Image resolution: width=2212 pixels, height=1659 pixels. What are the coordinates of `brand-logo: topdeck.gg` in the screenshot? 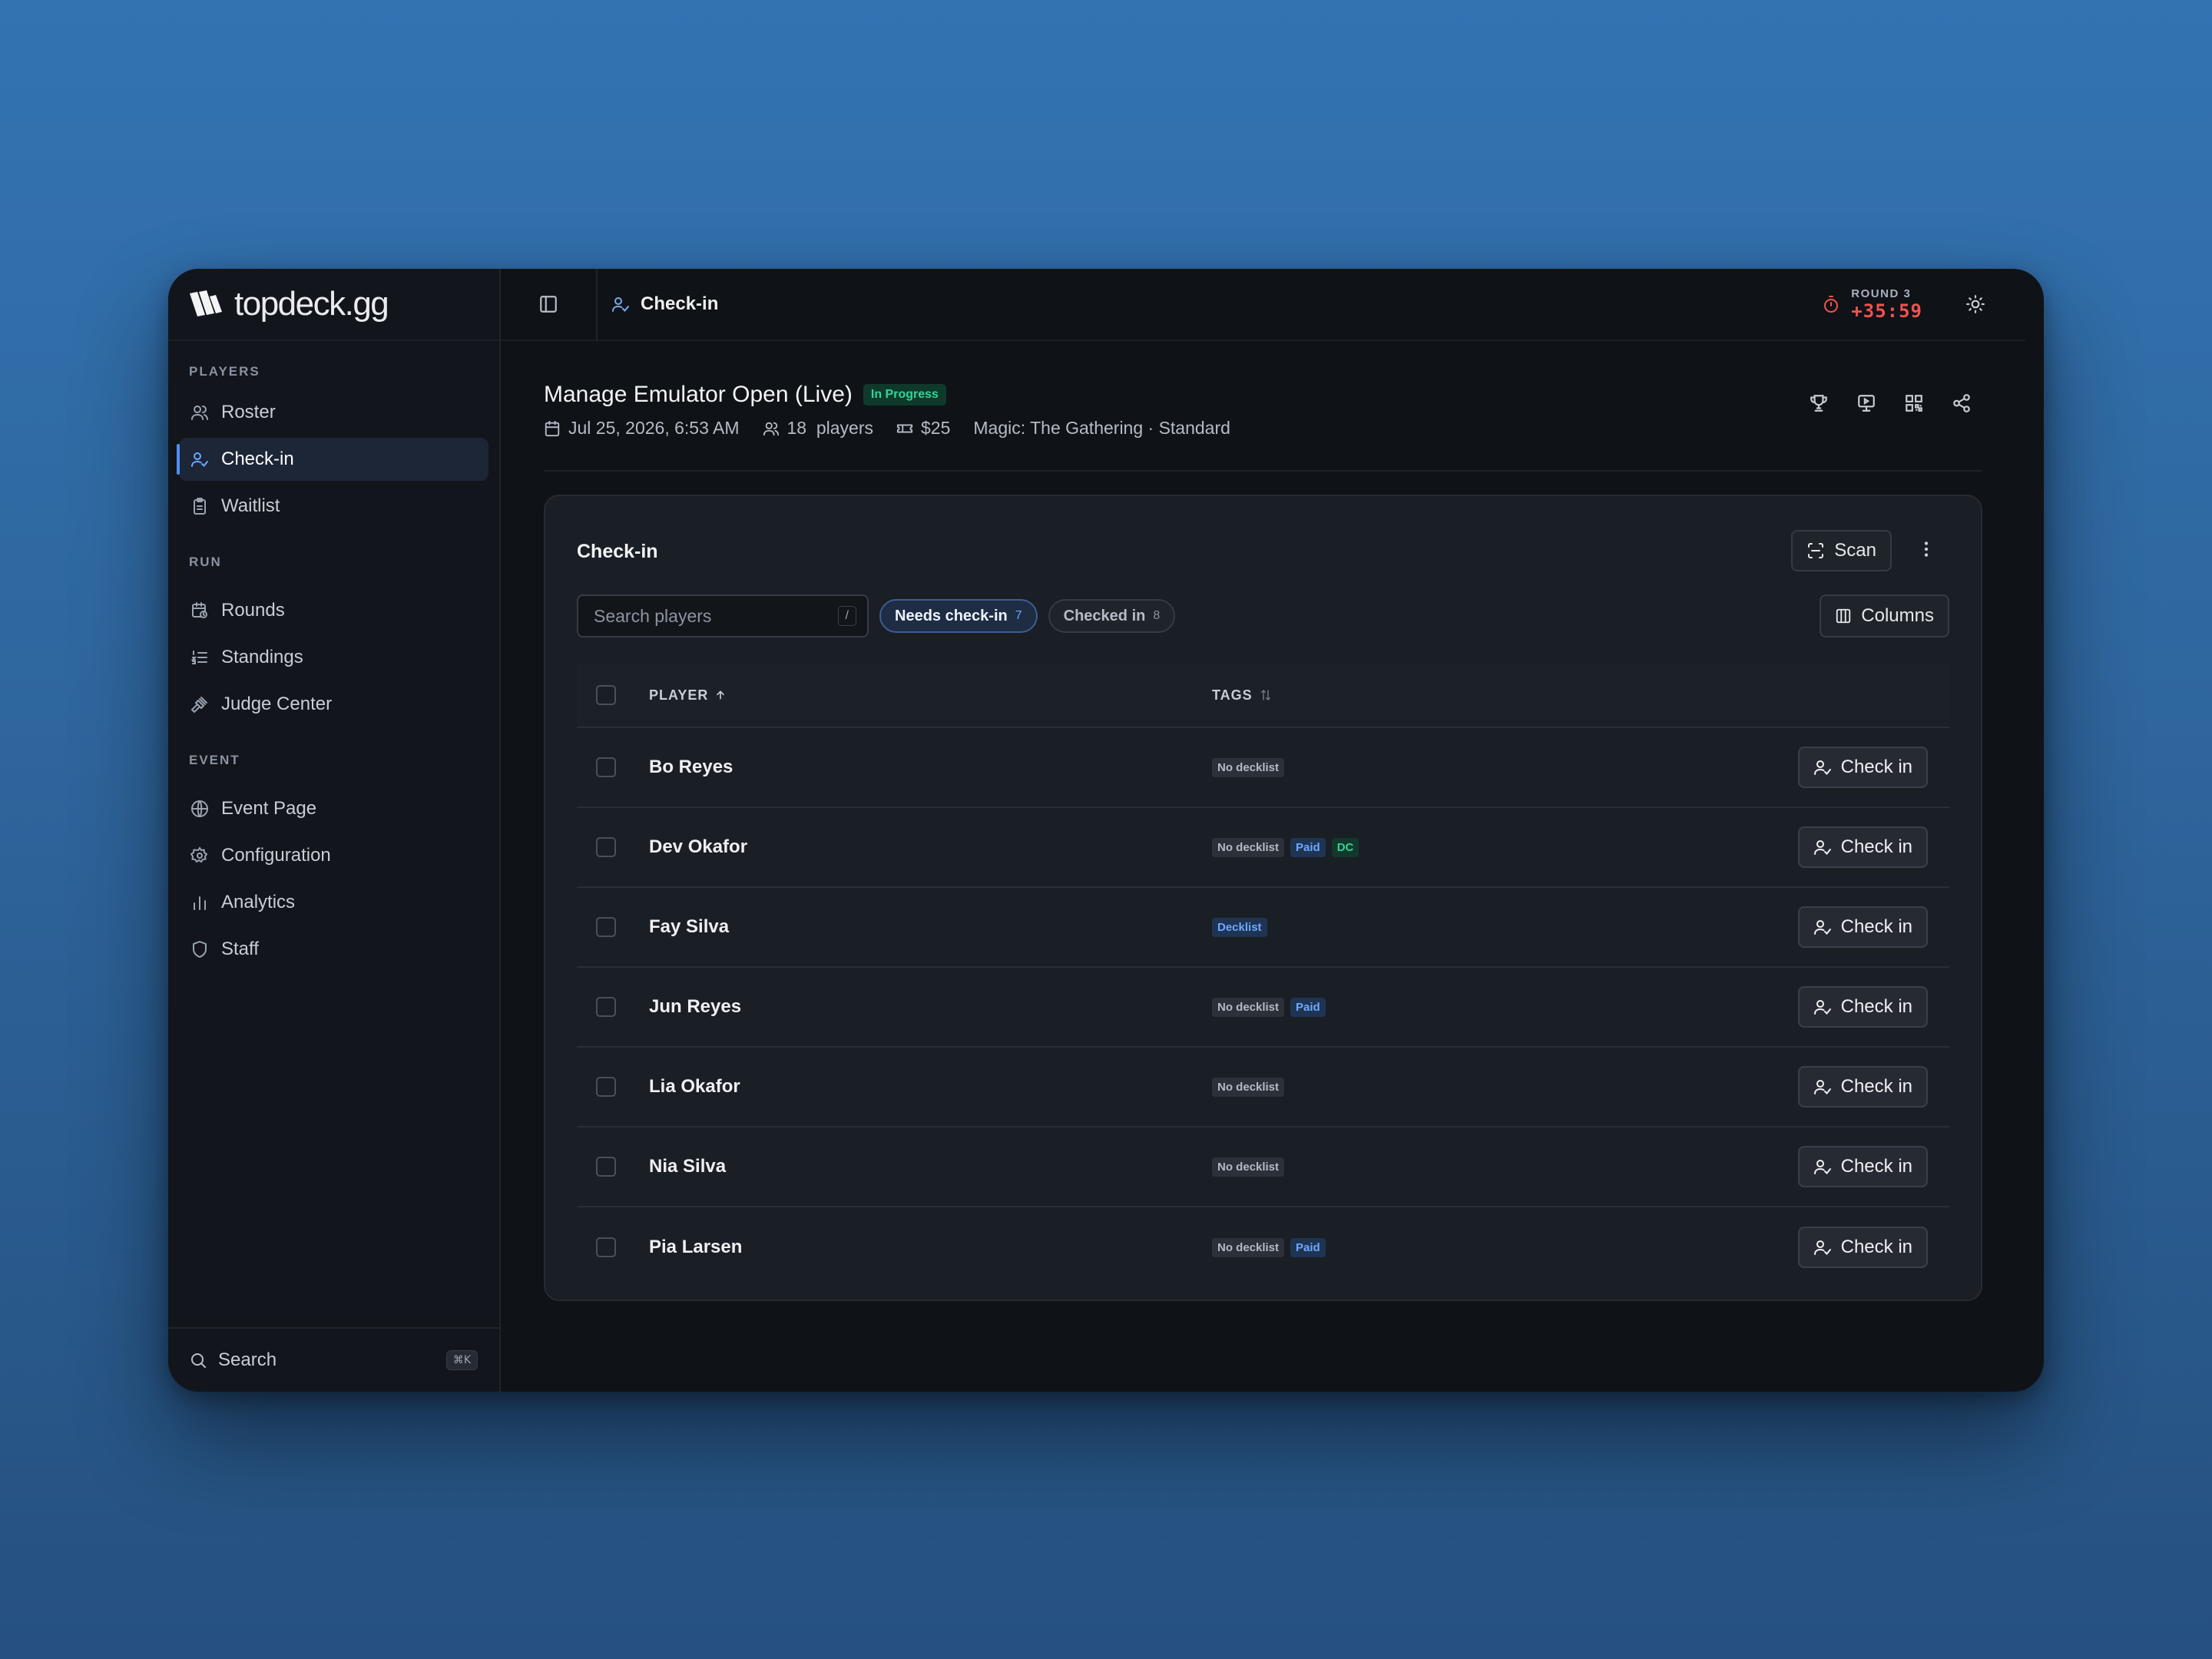 It's located at (333, 305).